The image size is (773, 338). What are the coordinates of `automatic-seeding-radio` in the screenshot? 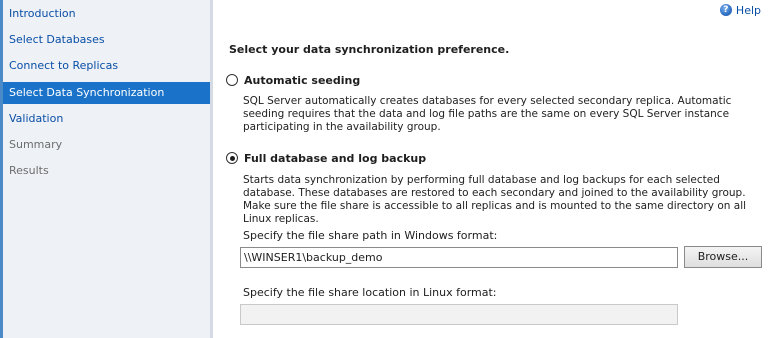 It's located at (232, 80).